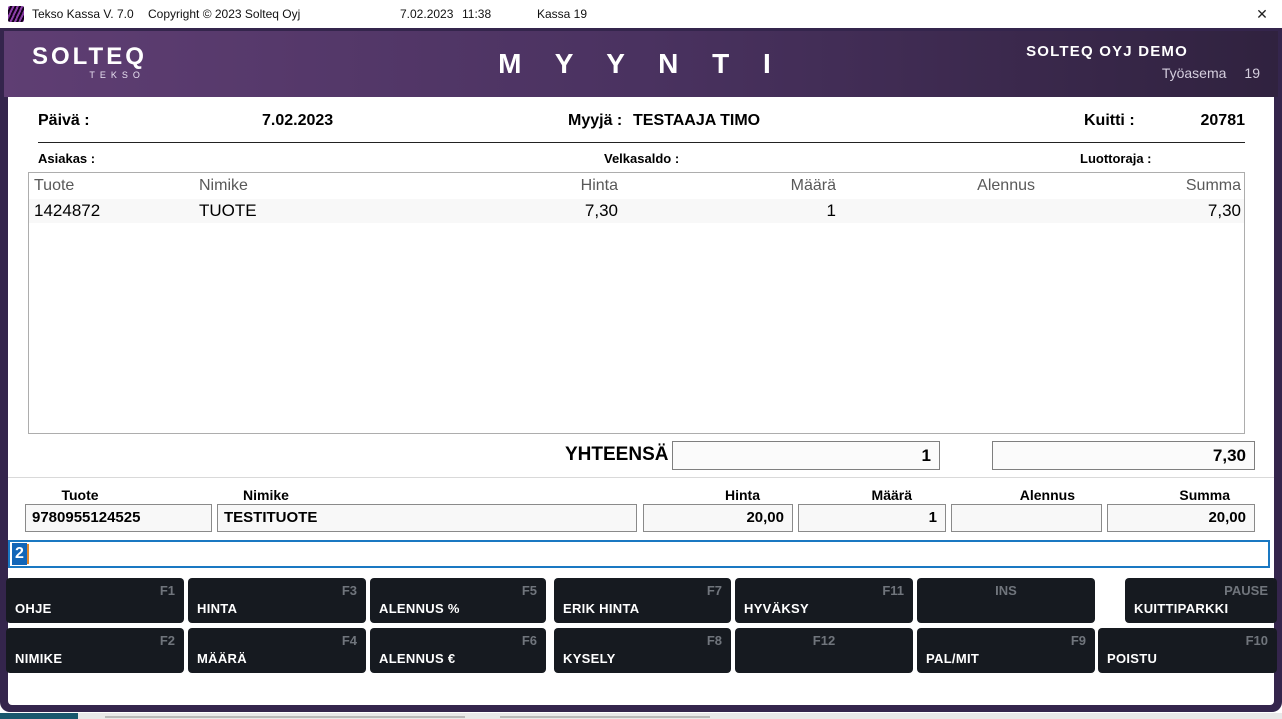 The image size is (1282, 719). Describe the element at coordinates (1181, 518) in the screenshot. I see `entry-sum-field: 20,00` at that location.